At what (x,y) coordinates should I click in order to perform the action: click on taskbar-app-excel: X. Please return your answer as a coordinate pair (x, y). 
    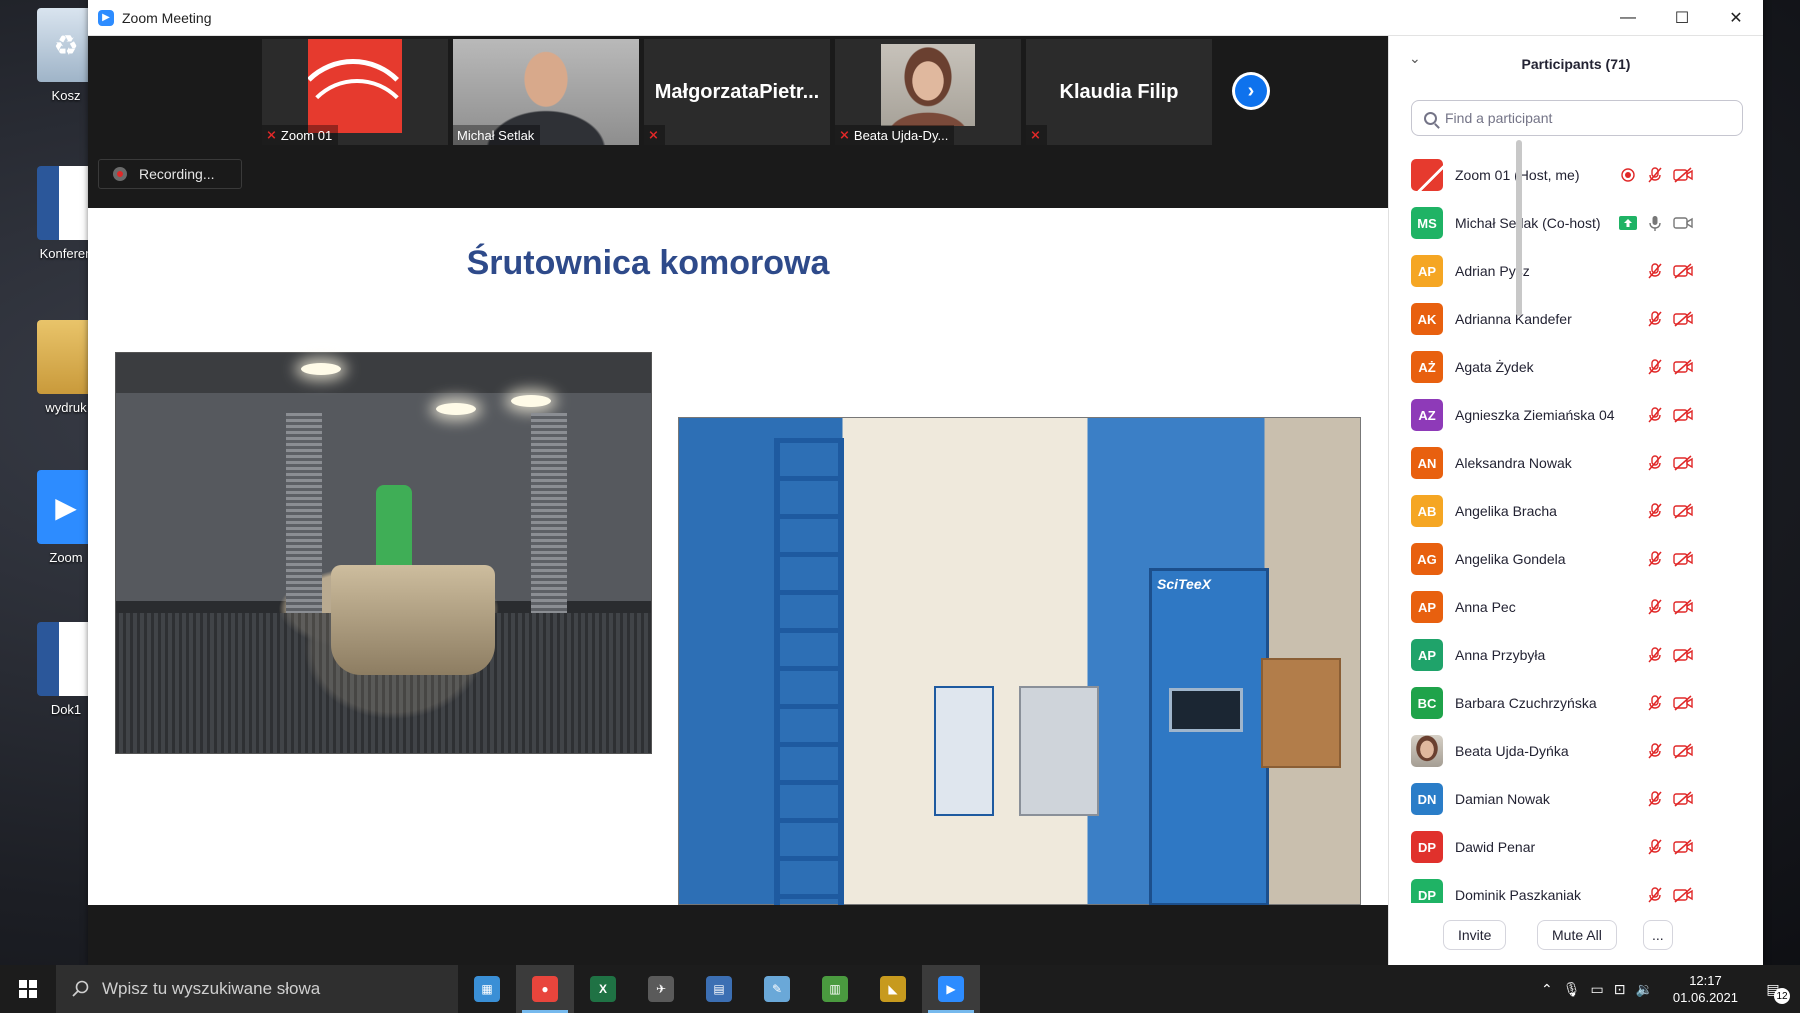
    Looking at the image, I should click on (603, 989).